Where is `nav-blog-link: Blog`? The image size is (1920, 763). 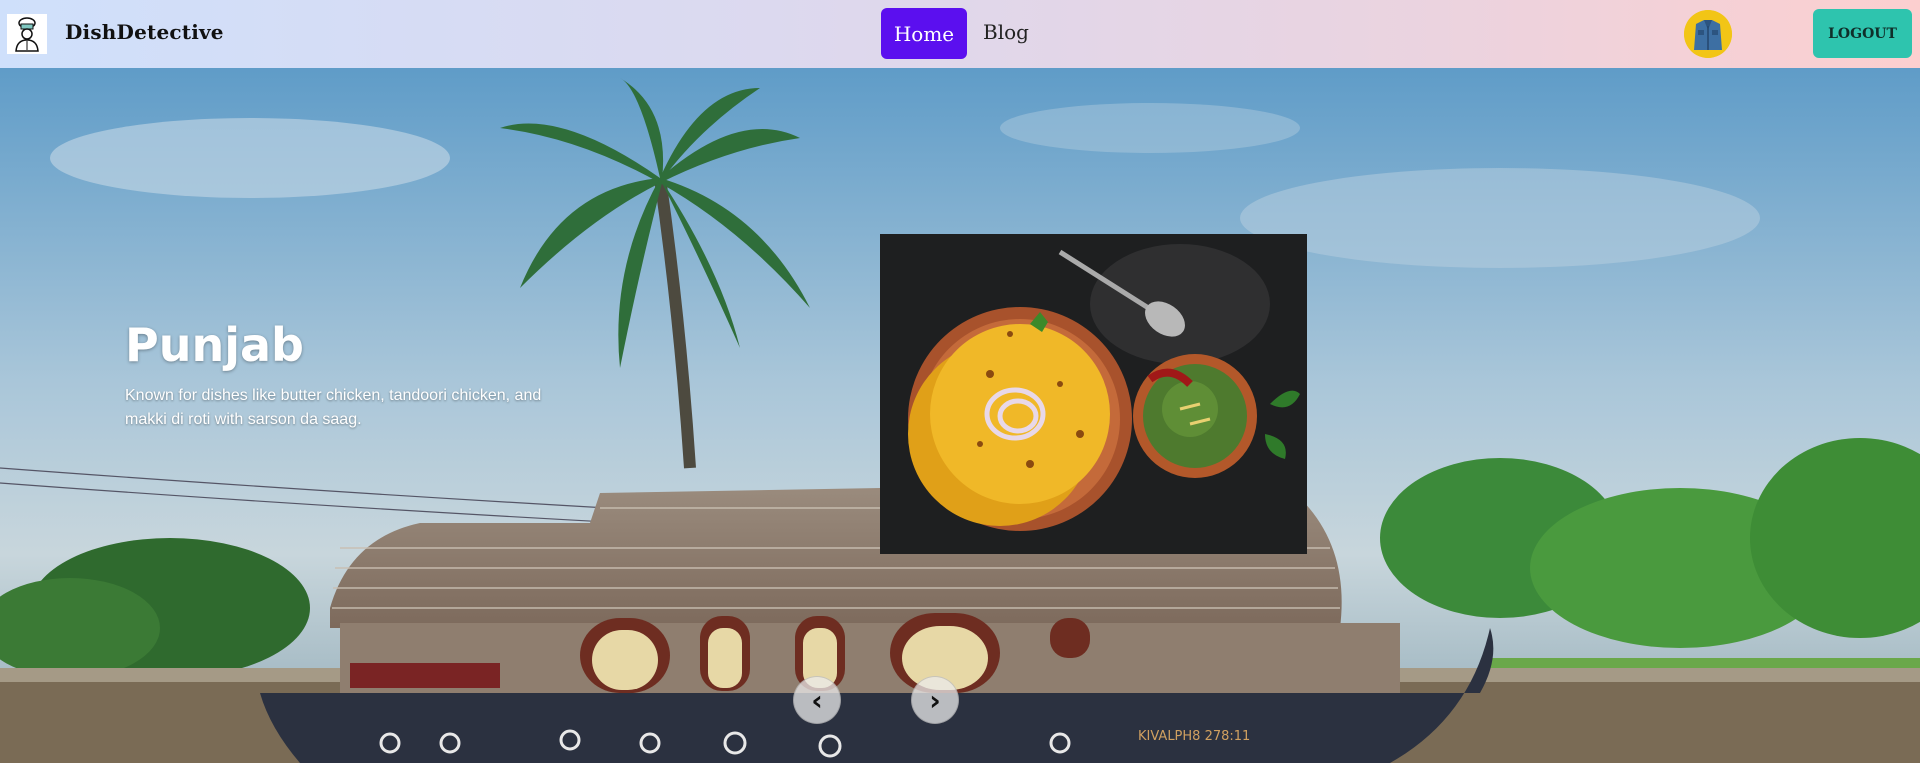 nav-blog-link: Blog is located at coordinates (1006, 32).